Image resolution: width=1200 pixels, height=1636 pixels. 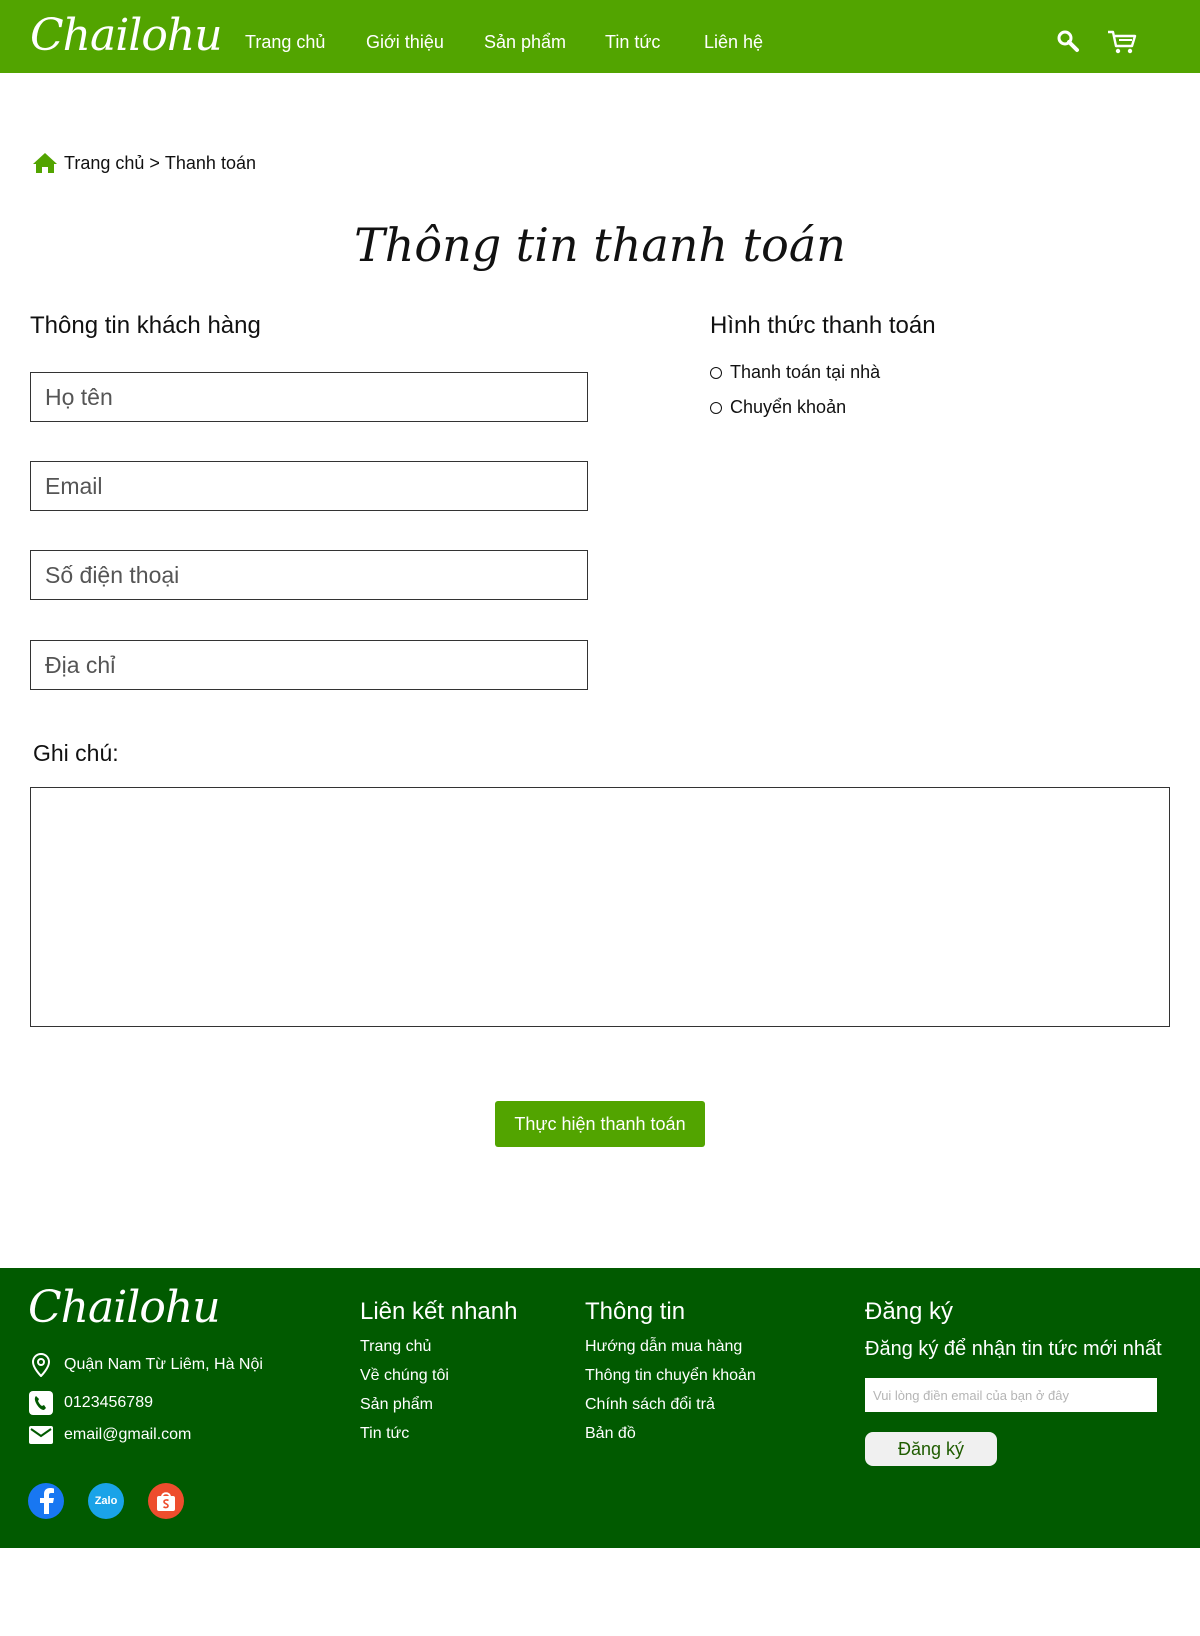 I want to click on zalo-icon: Zalo, so click(x=106, y=1501).